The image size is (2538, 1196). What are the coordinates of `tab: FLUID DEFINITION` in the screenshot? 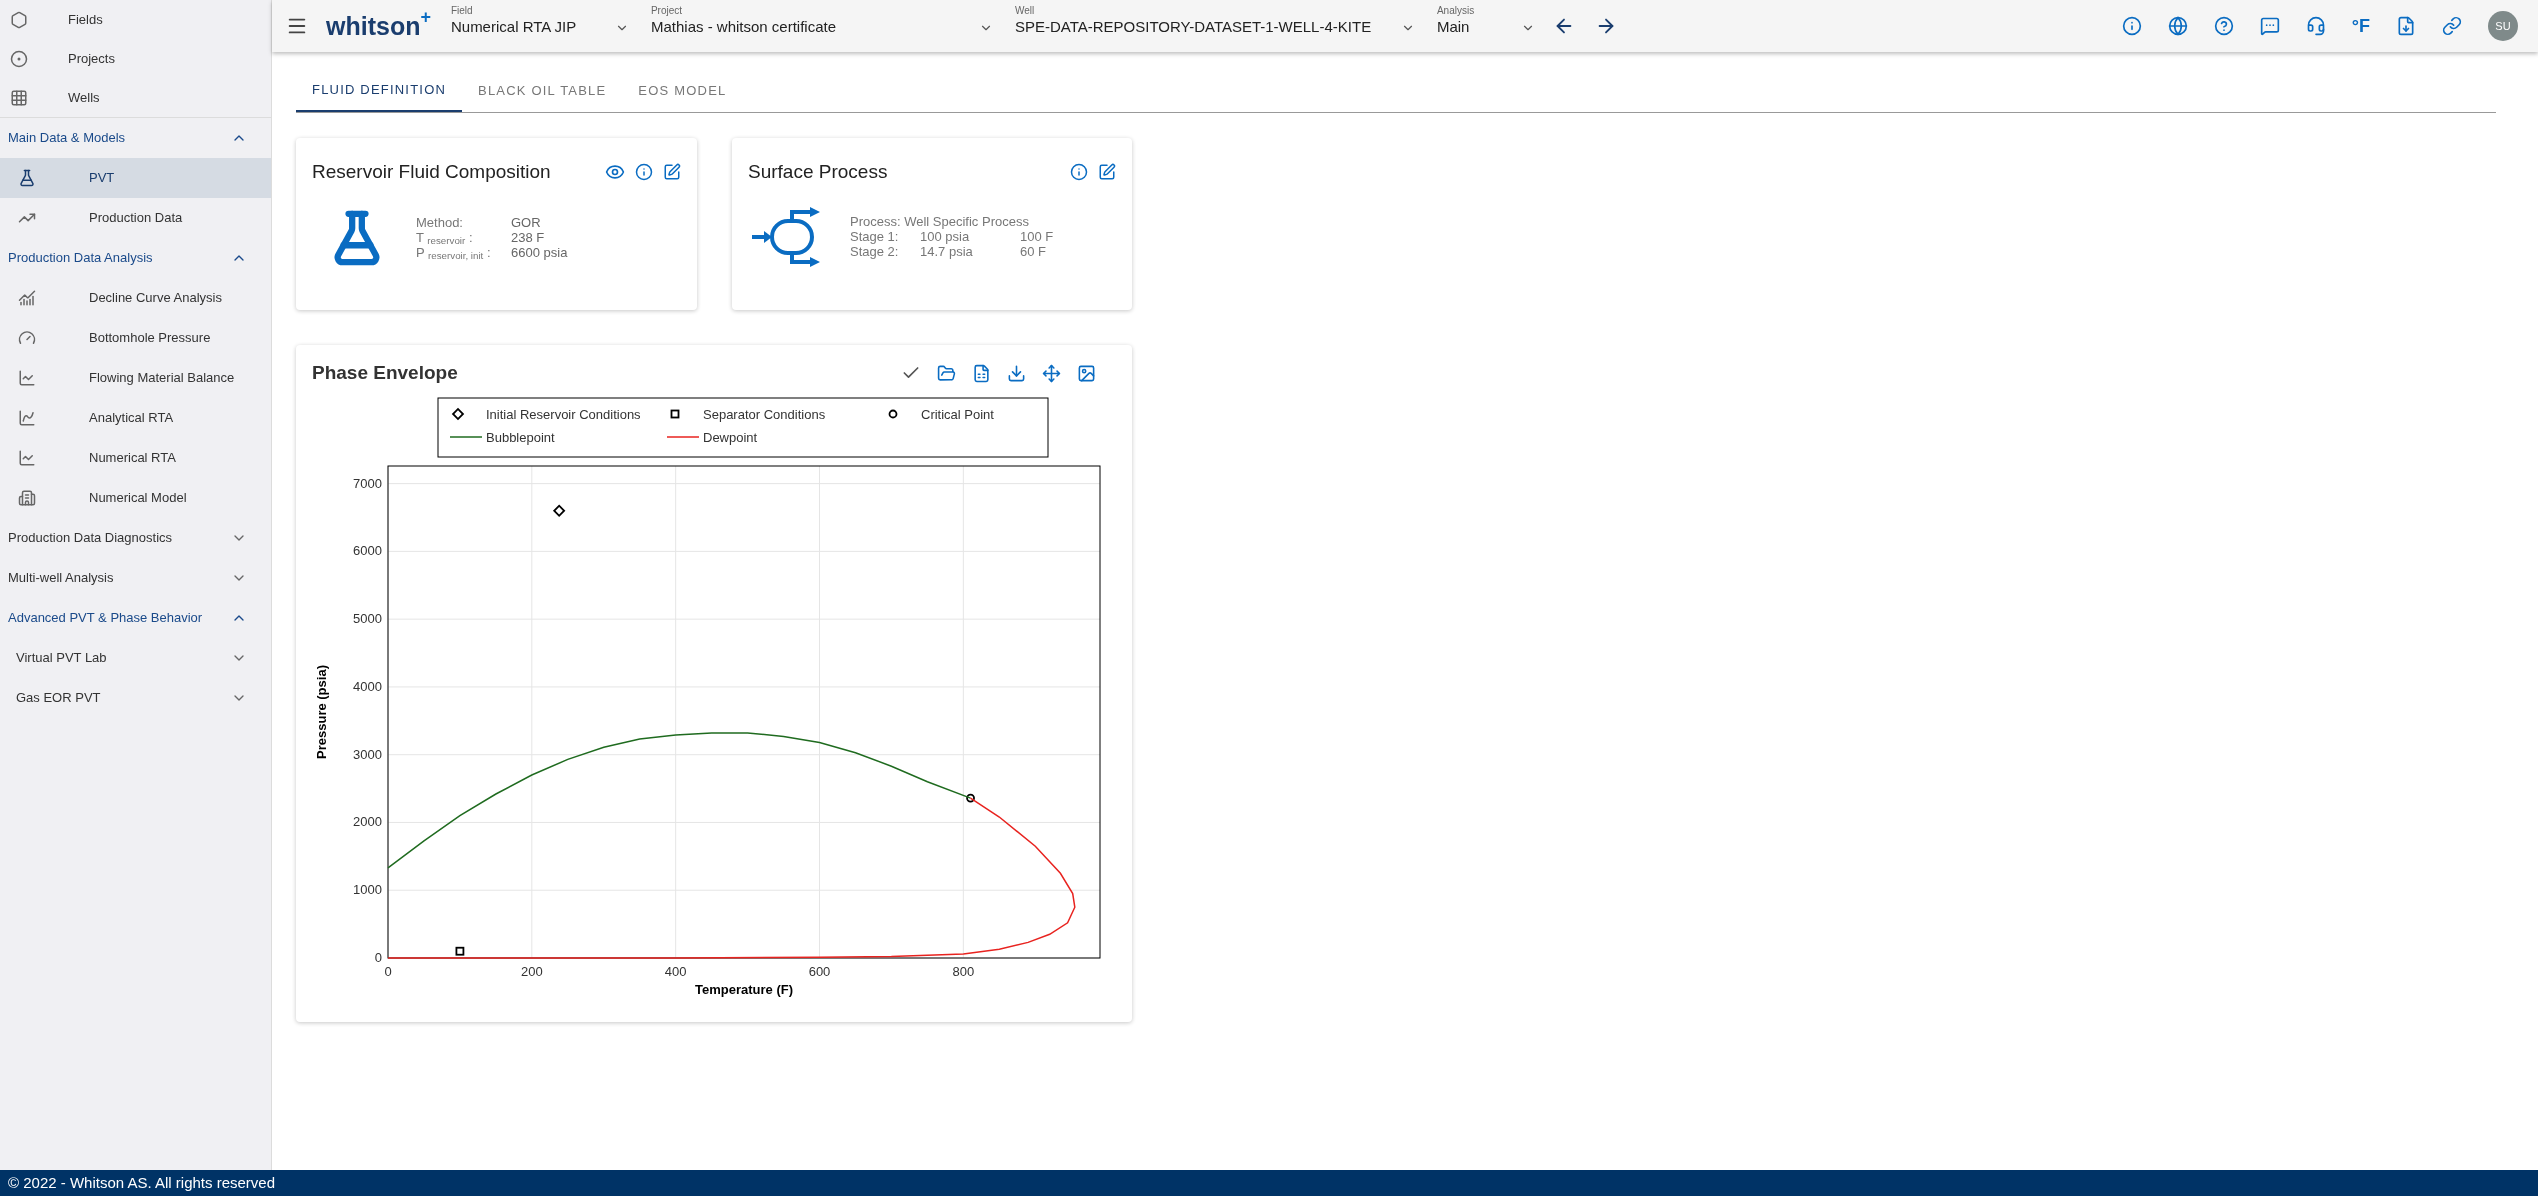 It's located at (379, 90).